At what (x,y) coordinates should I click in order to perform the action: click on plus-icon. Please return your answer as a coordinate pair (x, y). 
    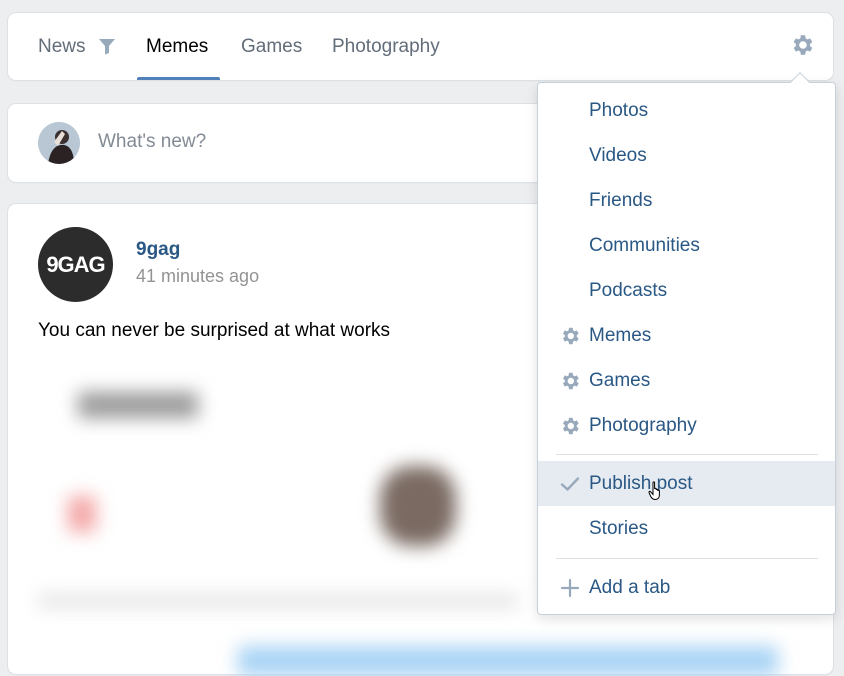
    Looking at the image, I should click on (570, 588).